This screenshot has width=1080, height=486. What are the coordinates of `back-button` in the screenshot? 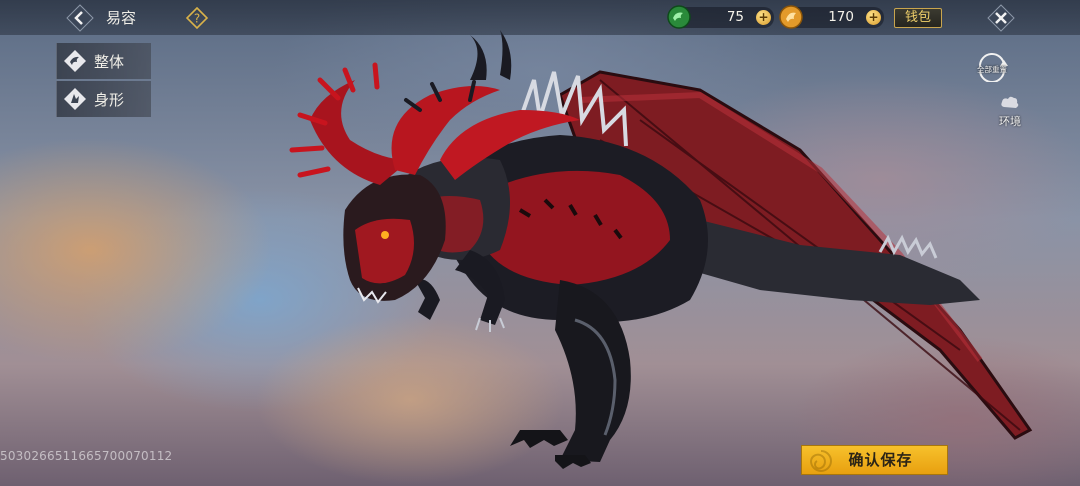 It's located at (80, 18).